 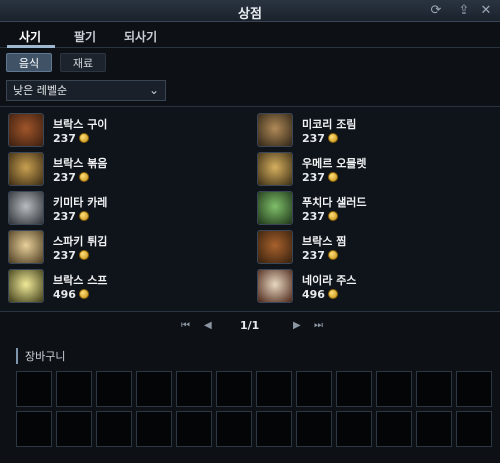 What do you see at coordinates (80, 280) in the screenshot?
I see `item-name: 브락스 스프` at bounding box center [80, 280].